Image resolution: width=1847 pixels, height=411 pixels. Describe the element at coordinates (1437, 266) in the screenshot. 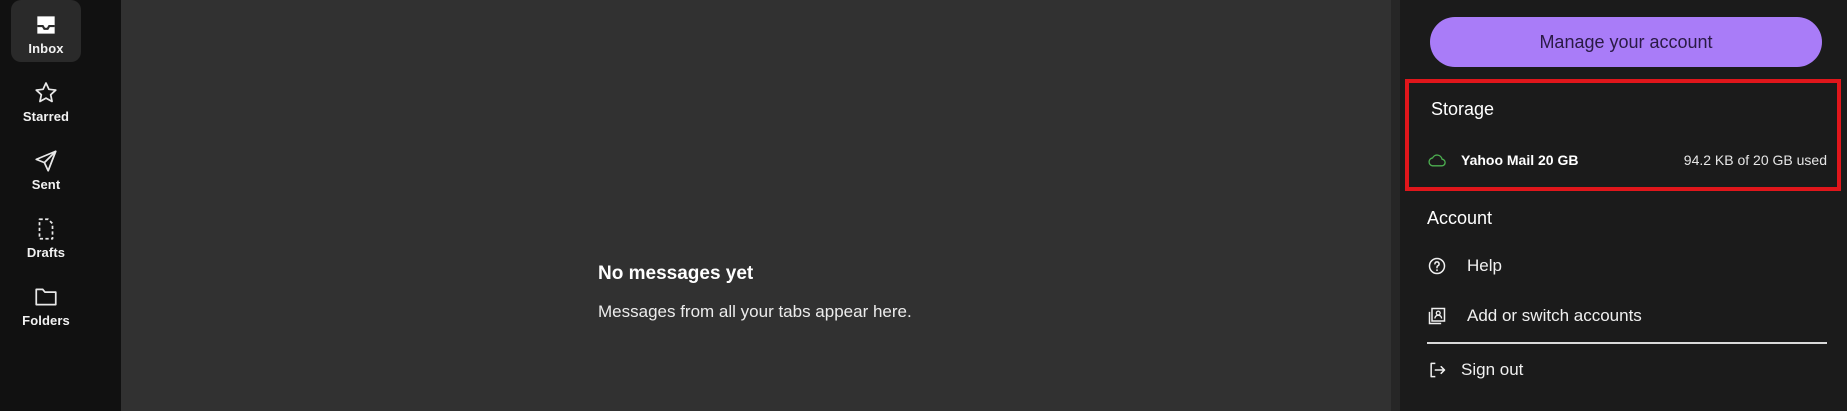

I see `help-icon` at that location.